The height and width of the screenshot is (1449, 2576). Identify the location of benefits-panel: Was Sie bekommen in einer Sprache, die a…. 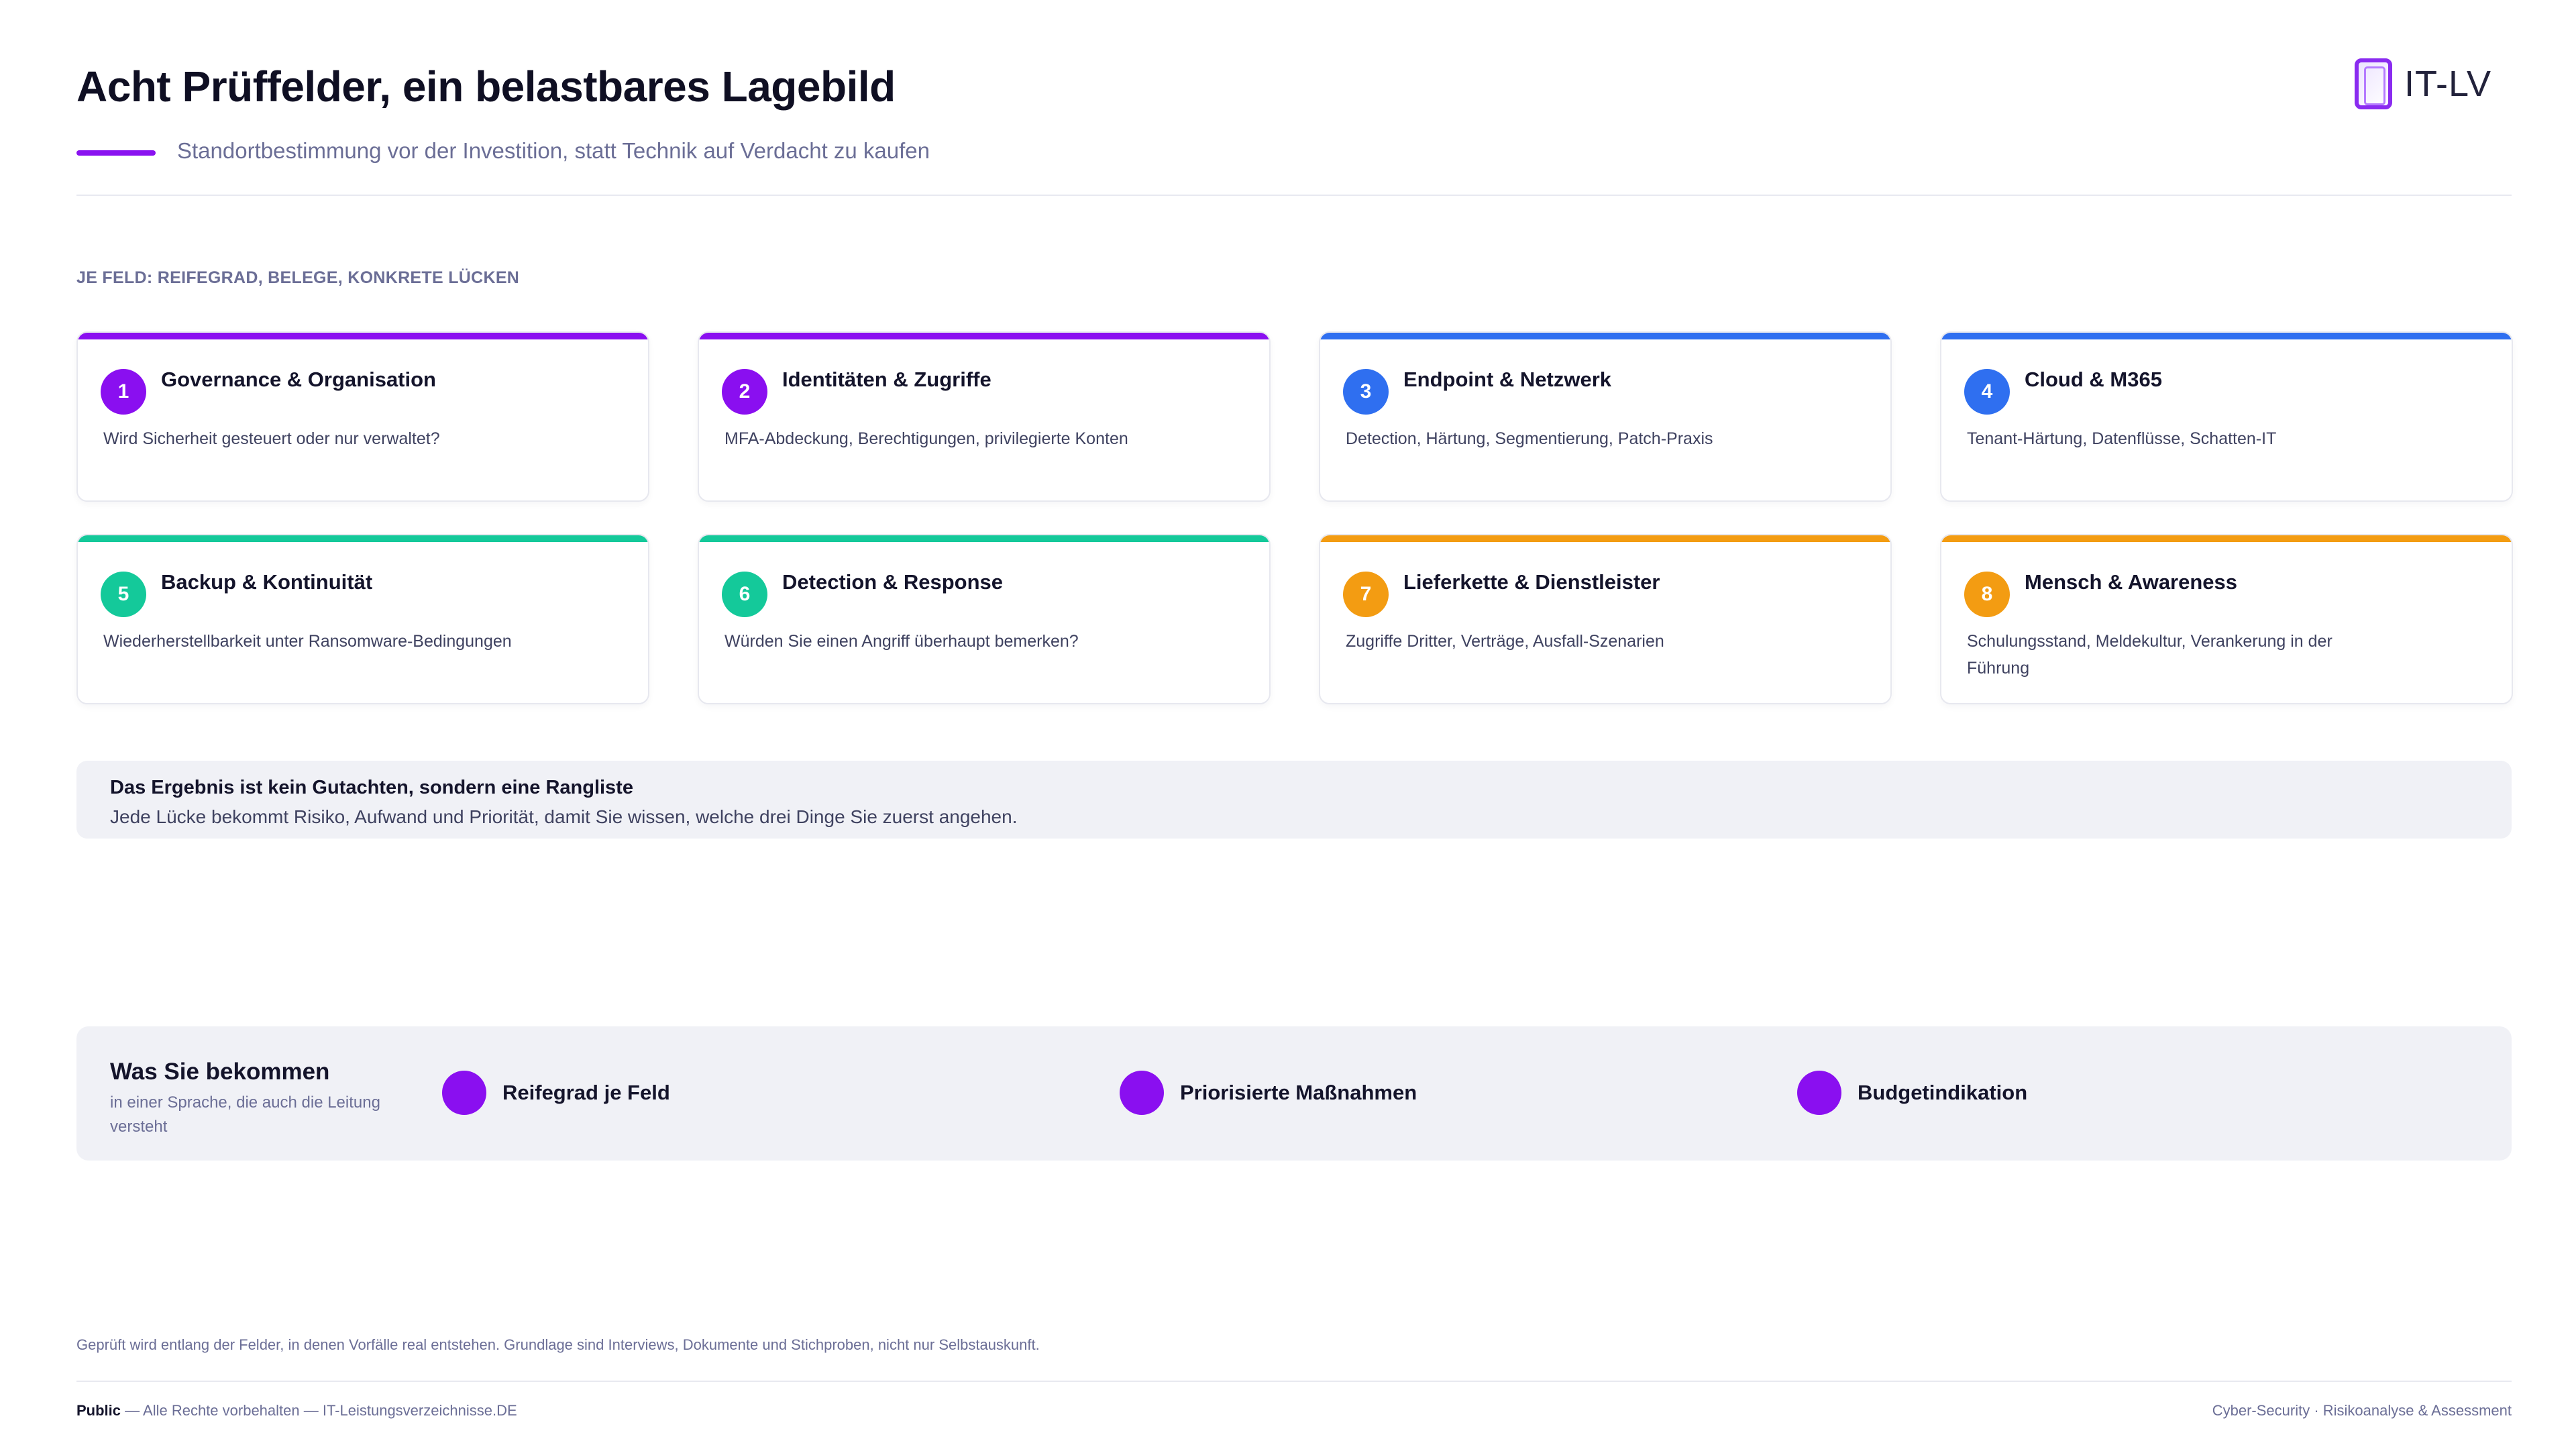
(1294, 1093).